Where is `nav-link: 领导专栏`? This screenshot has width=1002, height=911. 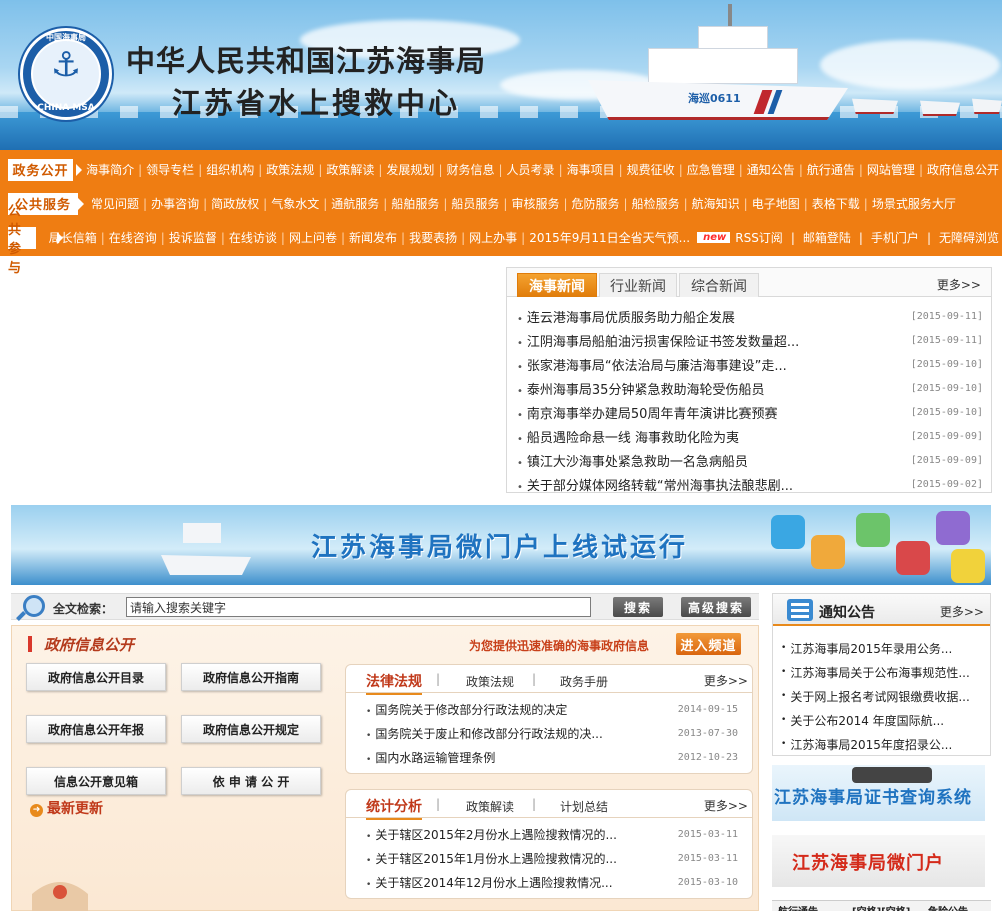
nav-link: 领导专栏 is located at coordinates (170, 169).